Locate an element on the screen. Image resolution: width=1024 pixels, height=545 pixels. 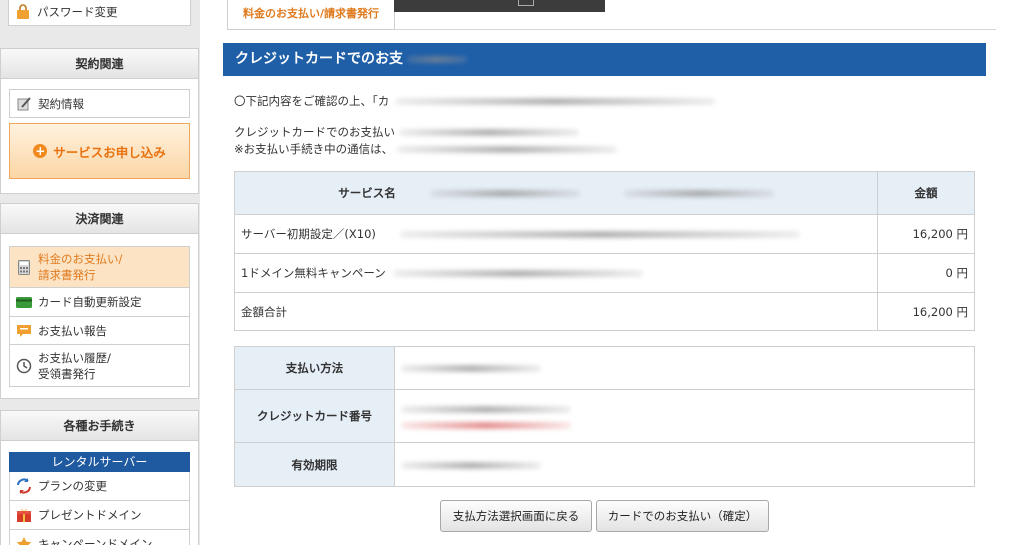
ssl-note: ※お支払い手続き中の通信は、 is located at coordinates (426, 149).